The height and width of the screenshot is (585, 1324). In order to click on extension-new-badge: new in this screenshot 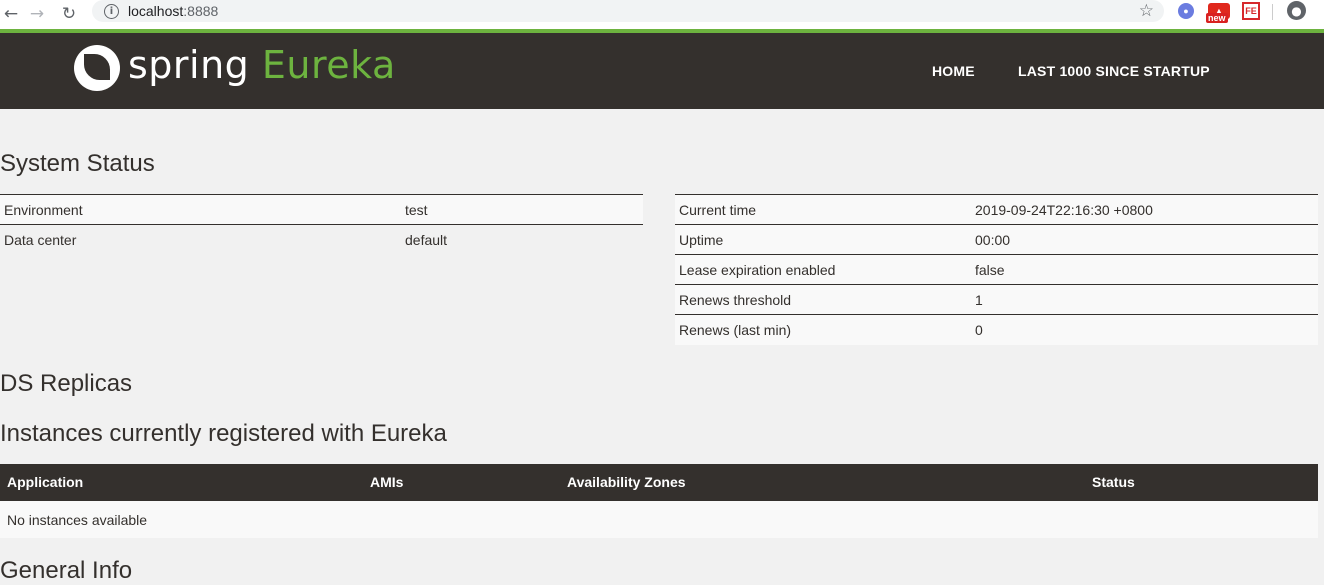, I will do `click(1217, 18)`.